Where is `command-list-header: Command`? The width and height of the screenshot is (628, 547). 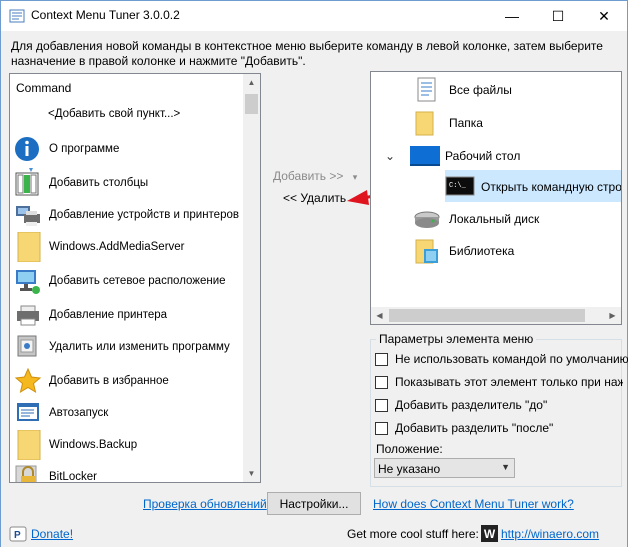 command-list-header: Command is located at coordinates (44, 88).